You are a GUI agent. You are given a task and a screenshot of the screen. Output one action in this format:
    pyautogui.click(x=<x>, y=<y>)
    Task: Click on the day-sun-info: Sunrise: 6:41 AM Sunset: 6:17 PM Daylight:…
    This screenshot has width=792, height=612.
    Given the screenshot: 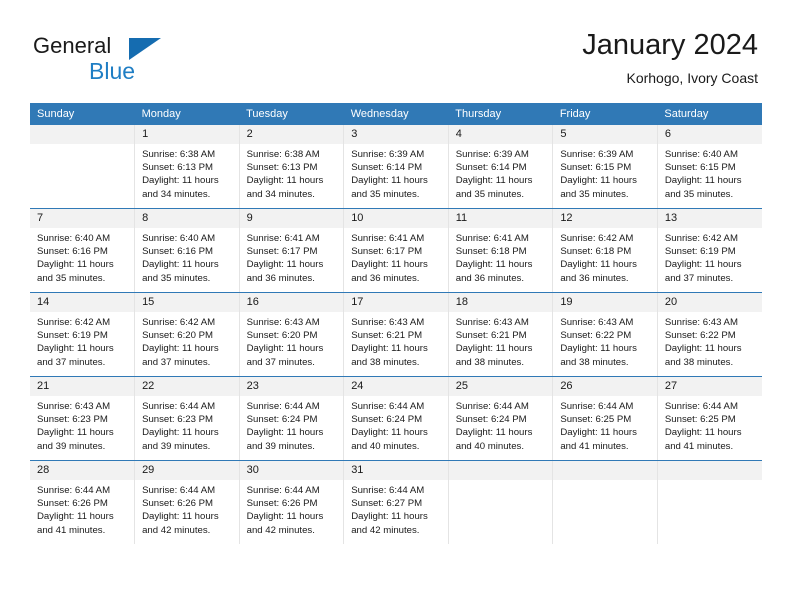 What is the action you would take?
    pyautogui.click(x=396, y=256)
    